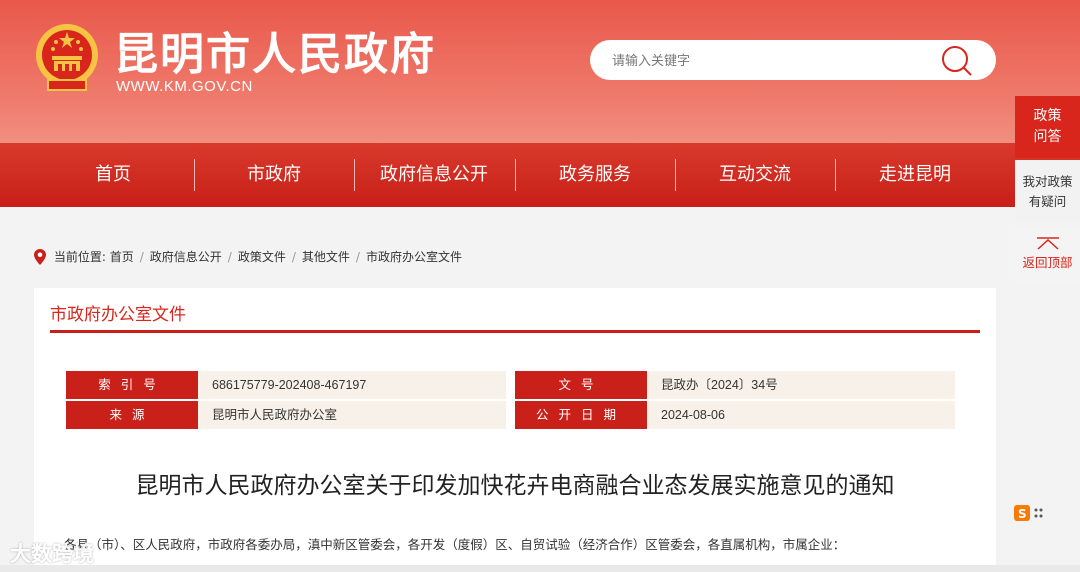  Describe the element at coordinates (275, 50) in the screenshot. I see `site-title: 昆明市人民政府` at that location.